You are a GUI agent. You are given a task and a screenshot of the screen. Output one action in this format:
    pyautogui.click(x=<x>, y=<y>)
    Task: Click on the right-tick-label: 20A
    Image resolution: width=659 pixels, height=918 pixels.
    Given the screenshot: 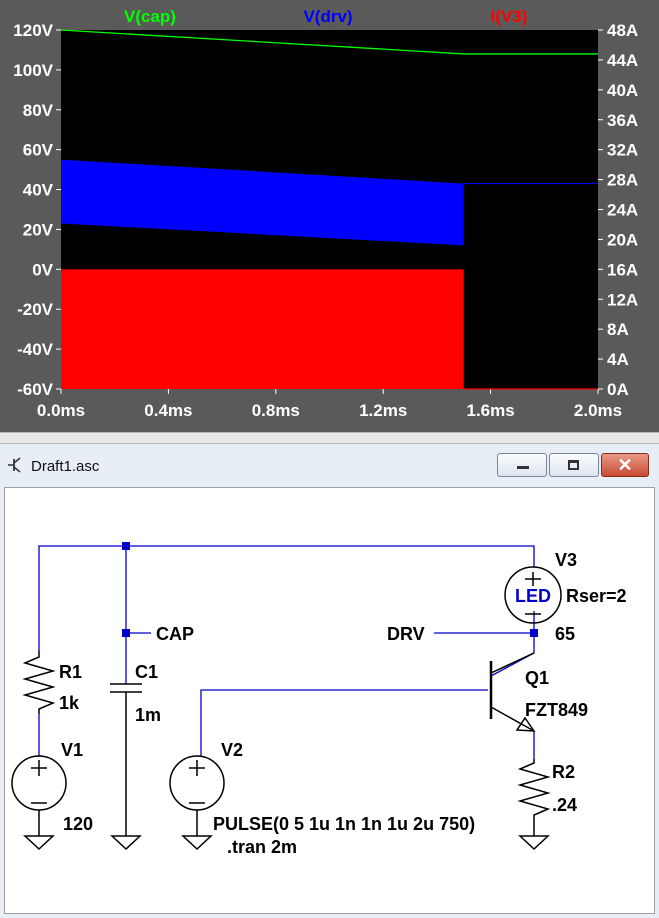 What is the action you would take?
    pyautogui.click(x=622, y=239)
    